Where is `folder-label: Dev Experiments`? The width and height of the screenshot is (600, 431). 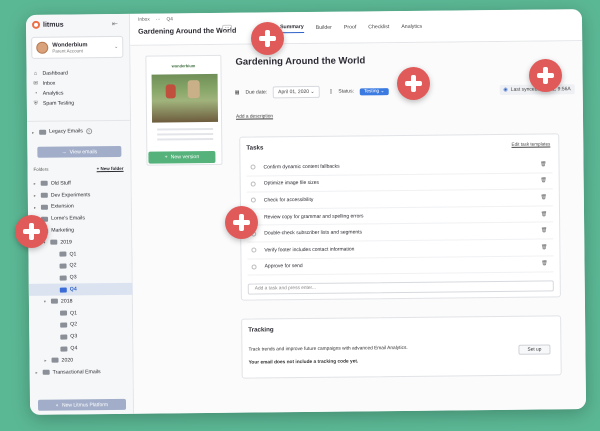
folder-label: Dev Experiments is located at coordinates (70, 195).